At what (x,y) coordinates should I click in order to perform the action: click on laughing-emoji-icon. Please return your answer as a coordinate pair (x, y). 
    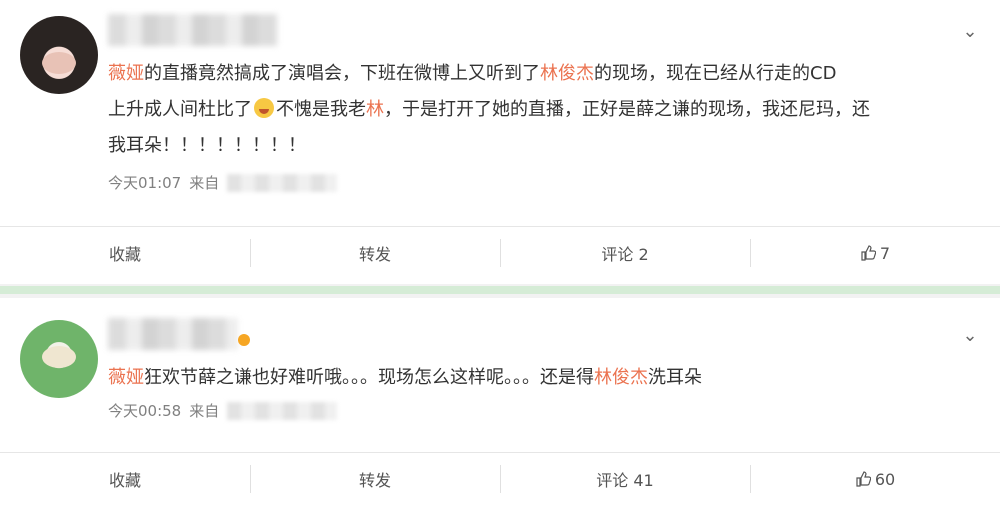
    Looking at the image, I should click on (264, 108).